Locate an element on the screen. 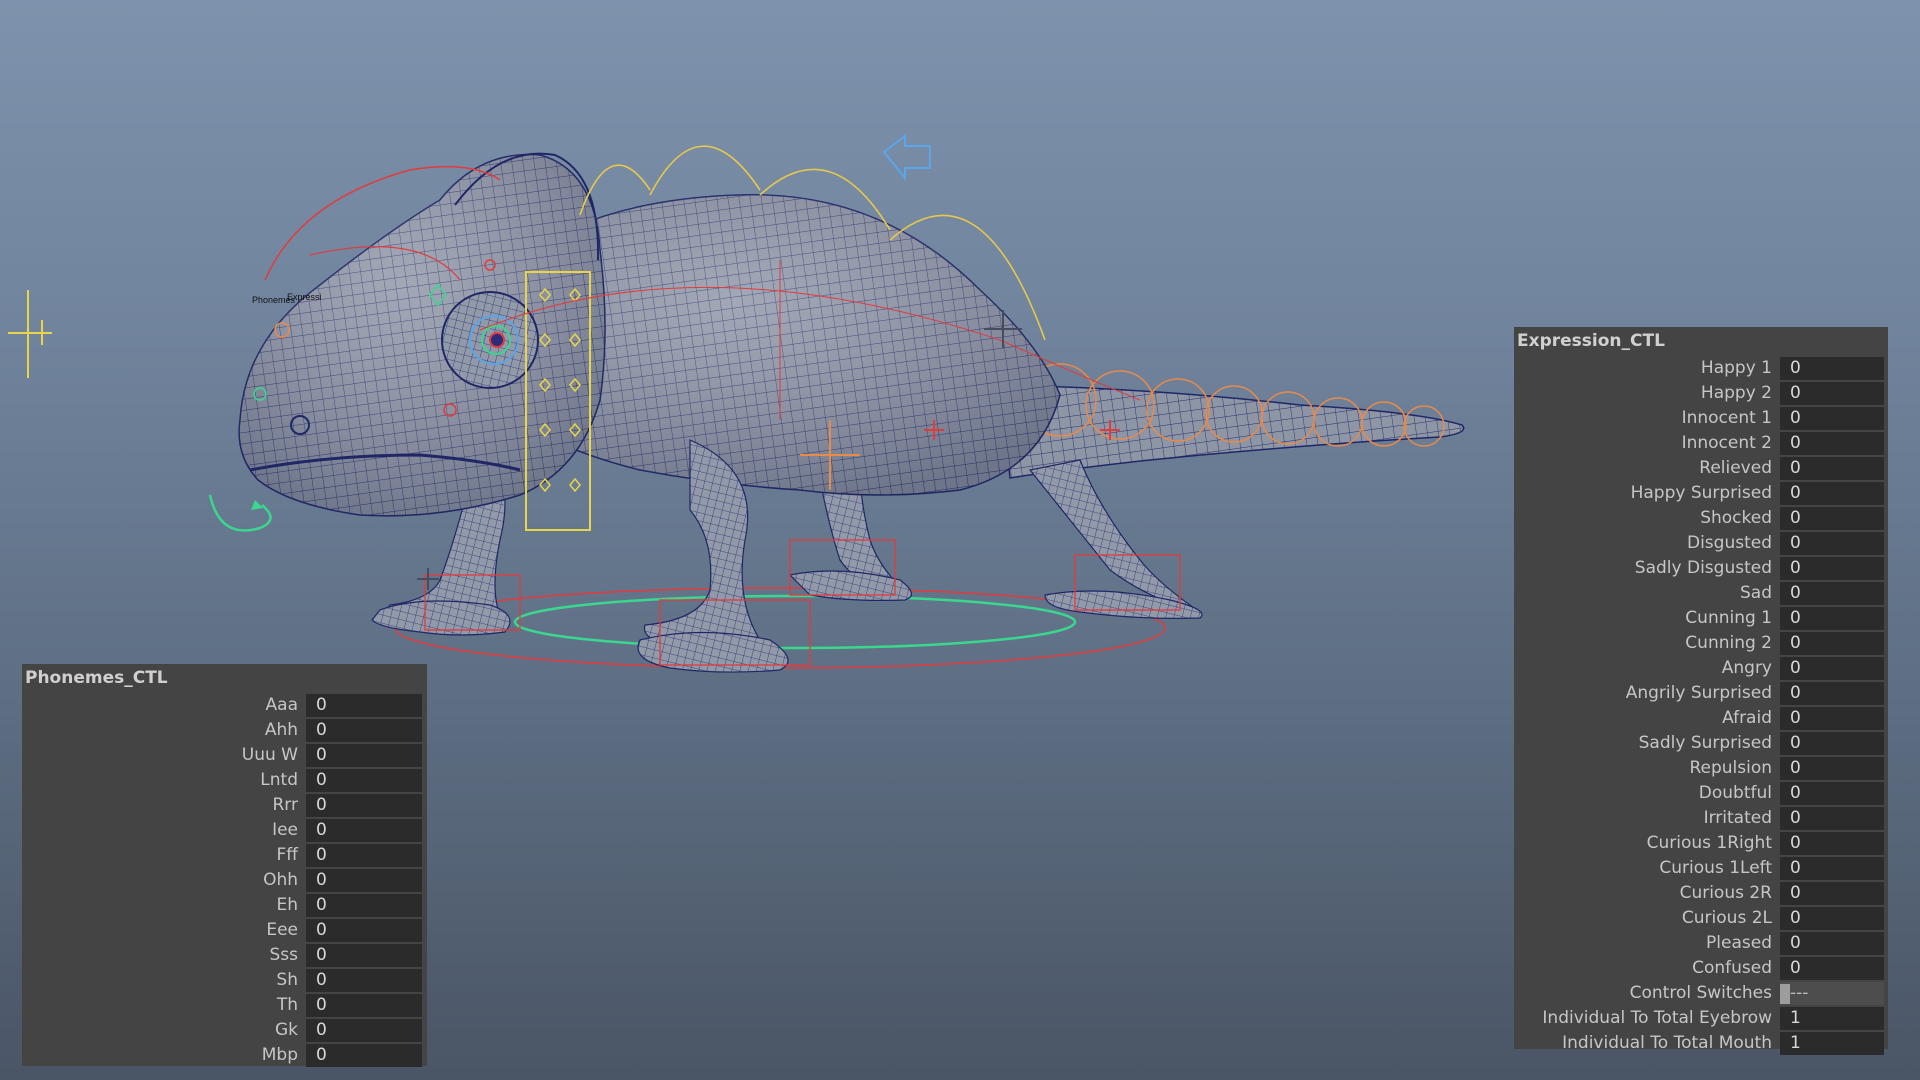  channel-row: Uuu W0 is located at coordinates (224, 754).